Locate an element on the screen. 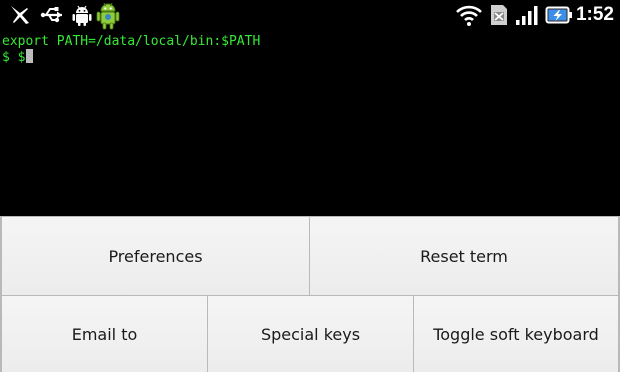 The image size is (620, 372). wifi-icon is located at coordinates (469, 15).